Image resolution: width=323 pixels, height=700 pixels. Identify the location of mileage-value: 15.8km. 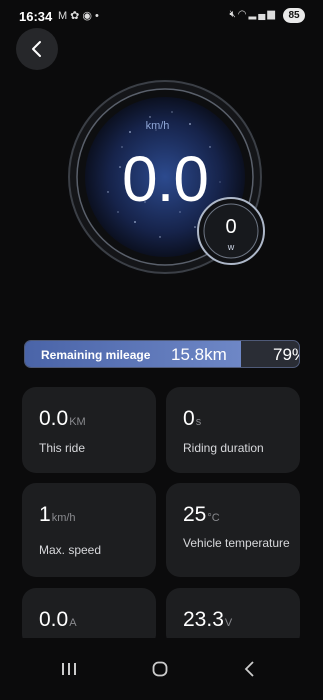
(199, 354).